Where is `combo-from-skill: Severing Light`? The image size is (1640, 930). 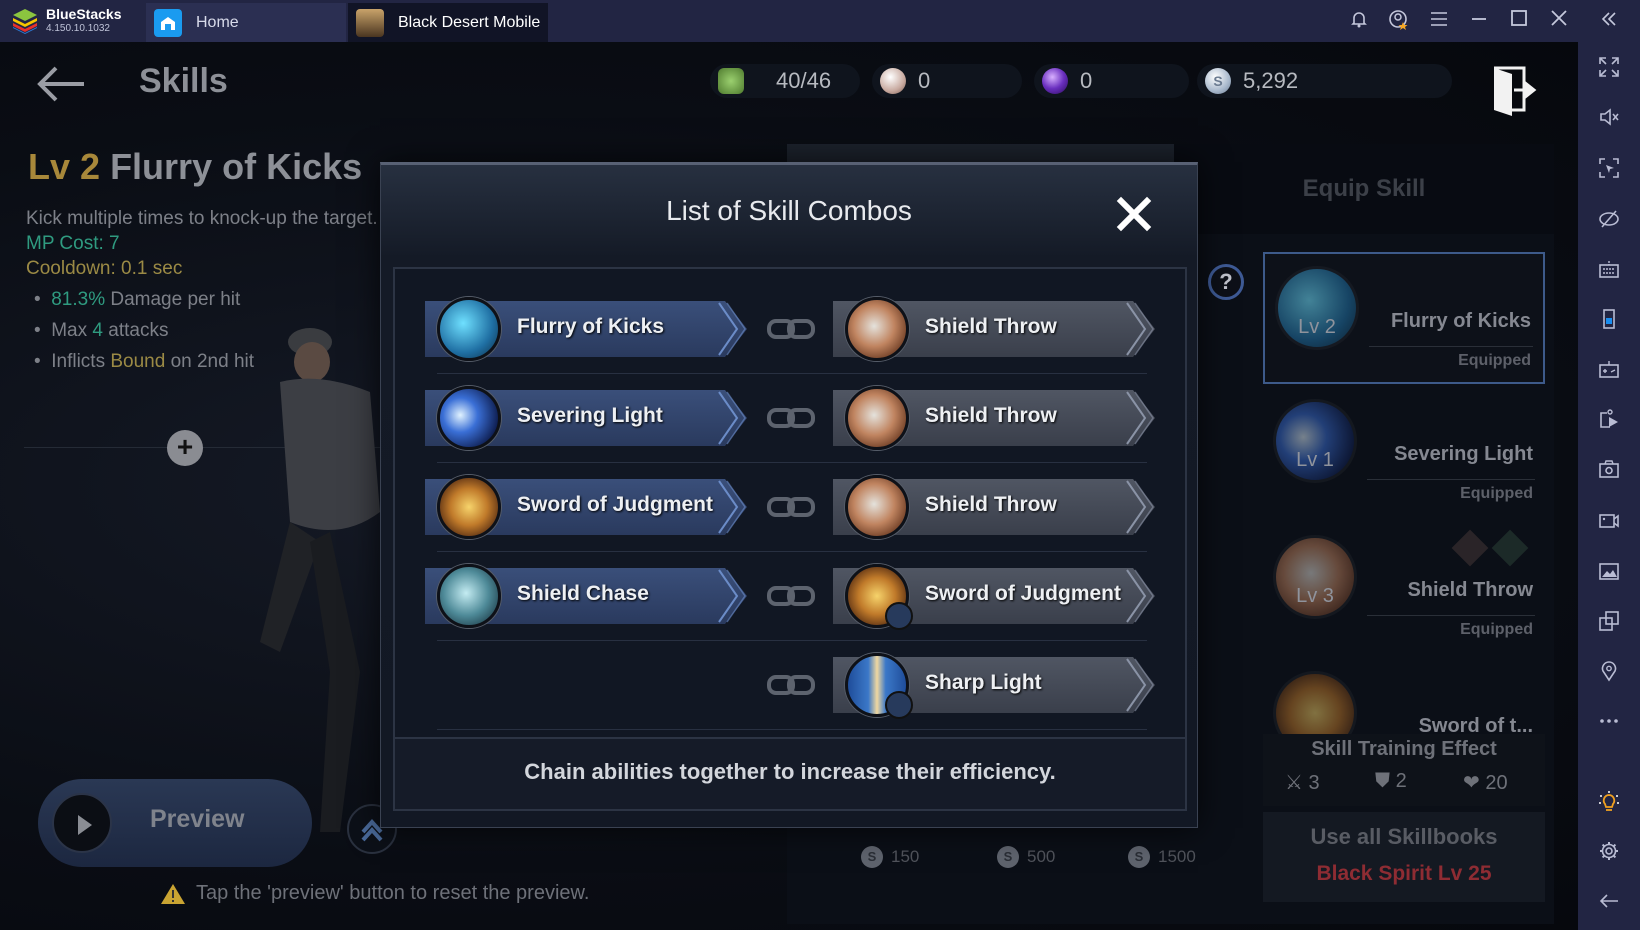 combo-from-skill: Severing Light is located at coordinates (587, 418).